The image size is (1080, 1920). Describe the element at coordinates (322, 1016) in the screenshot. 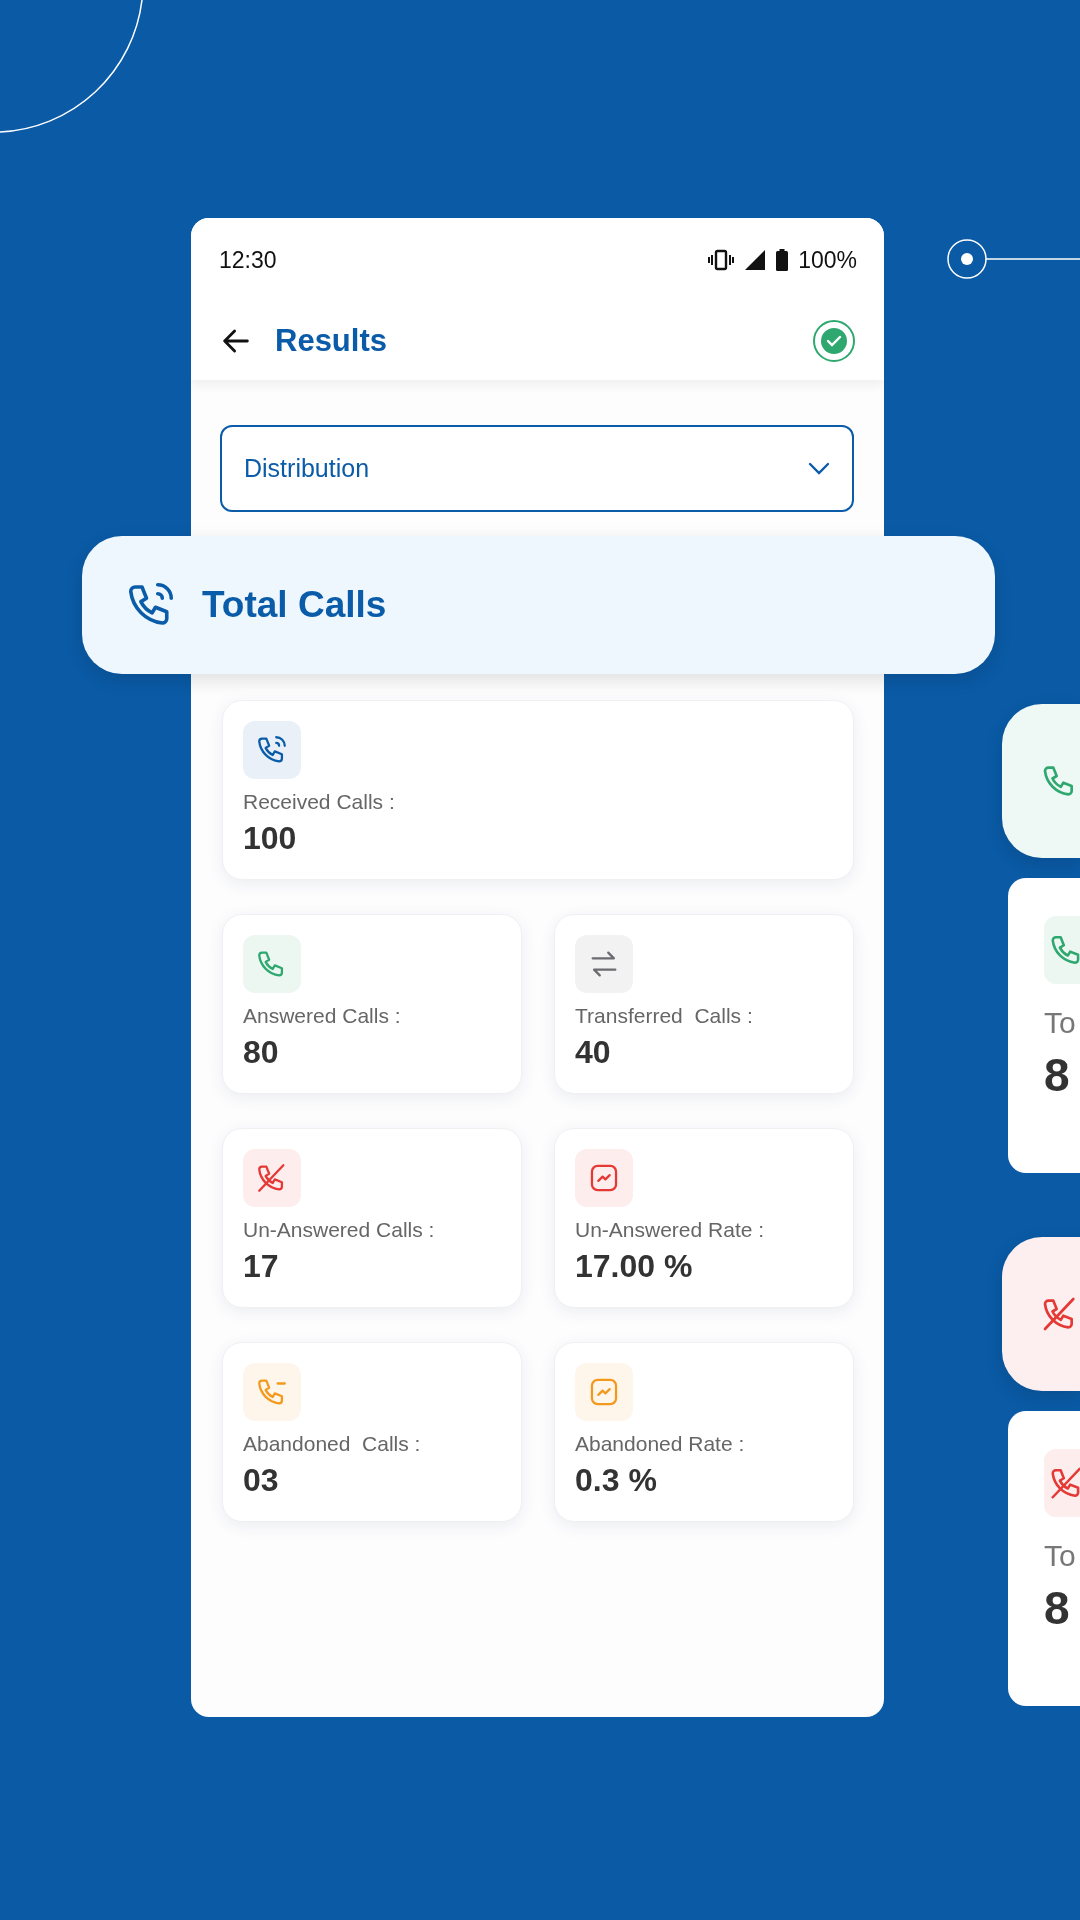

I see `stat-label: Answered Calls :` at that location.